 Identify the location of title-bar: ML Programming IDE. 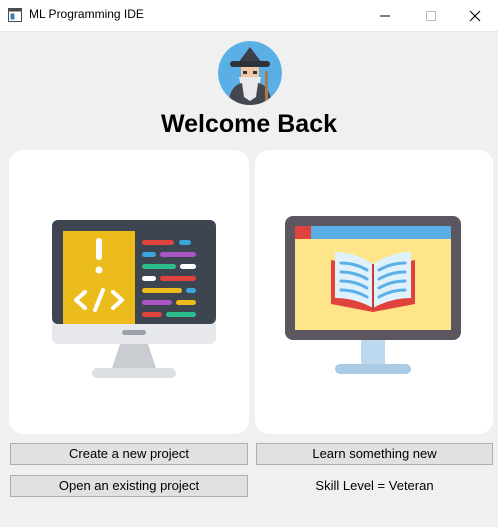
(249, 16).